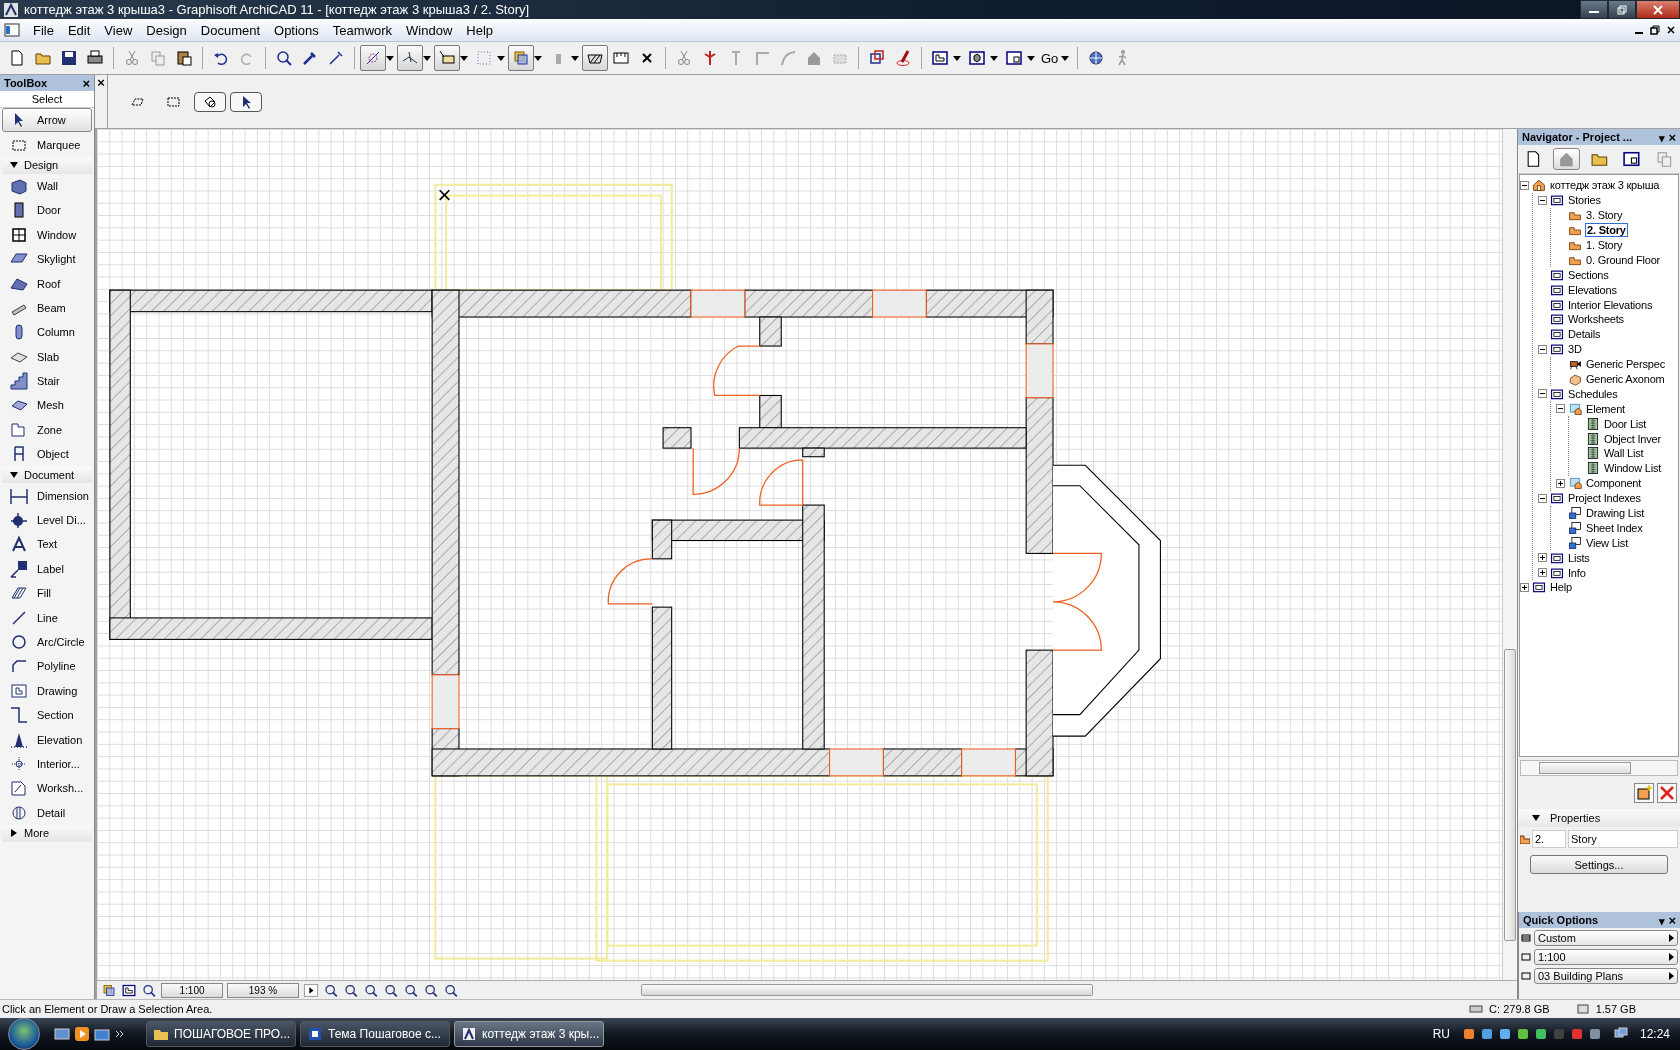 The width and height of the screenshot is (1680, 1050). Describe the element at coordinates (1606, 938) in the screenshot. I see `dropdown: Custom` at that location.